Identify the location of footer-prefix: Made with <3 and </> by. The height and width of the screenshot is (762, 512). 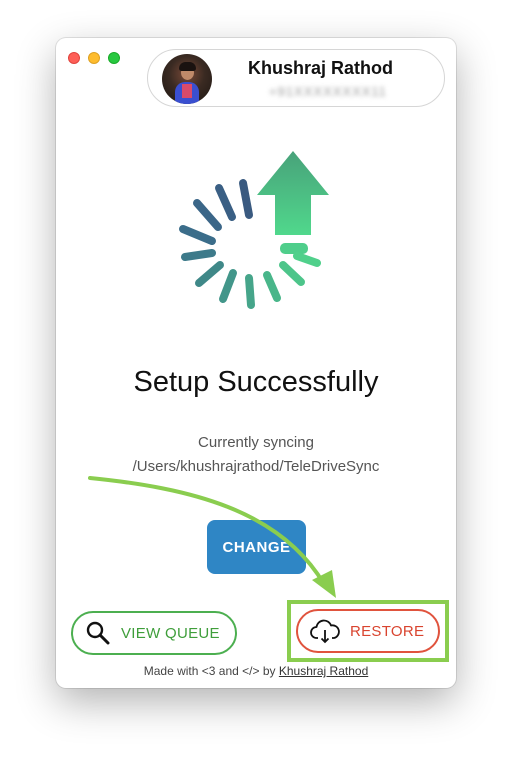
(209, 671).